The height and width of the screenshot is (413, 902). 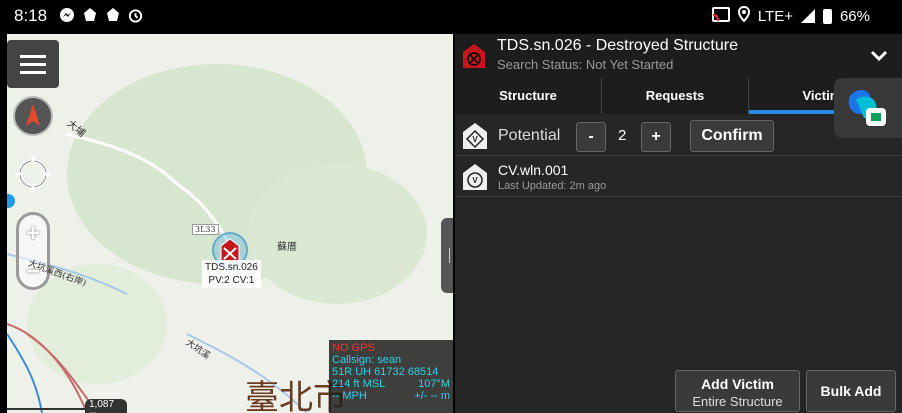 I want to click on grid-ref: 51R UH 61732 68514, so click(x=391, y=372).